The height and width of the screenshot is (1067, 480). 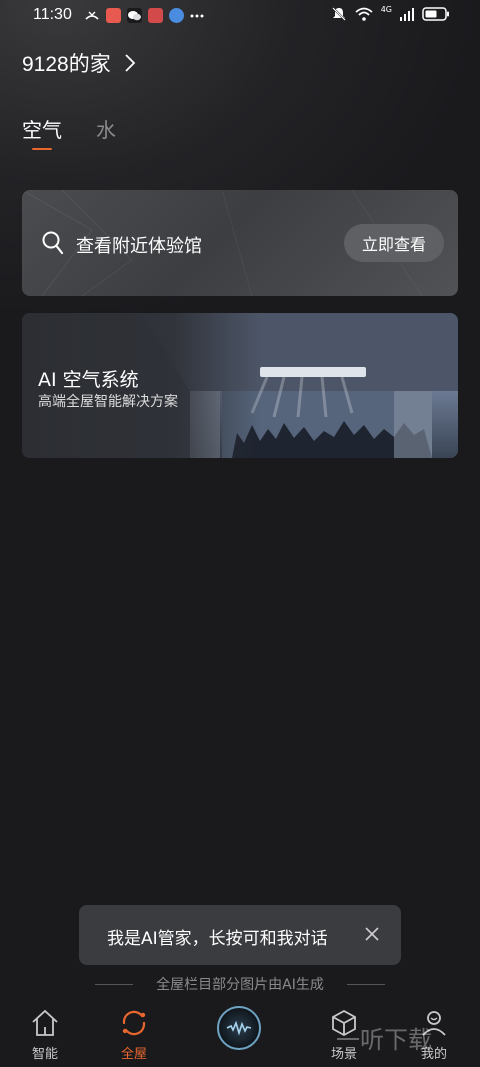 What do you see at coordinates (45, 1022) in the screenshot?
I see `home-icon` at bounding box center [45, 1022].